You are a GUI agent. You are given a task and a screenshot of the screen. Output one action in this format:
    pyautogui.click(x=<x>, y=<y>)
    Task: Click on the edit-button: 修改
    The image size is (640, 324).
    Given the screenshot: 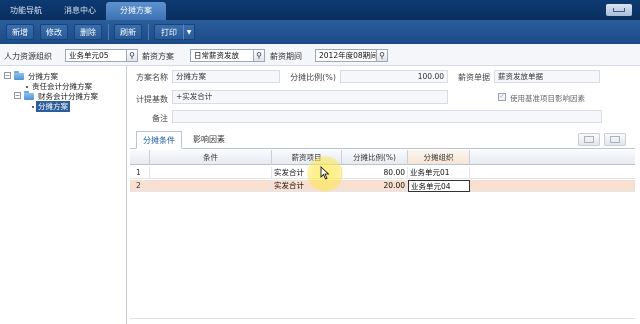 What is the action you would take?
    pyautogui.click(x=54, y=32)
    